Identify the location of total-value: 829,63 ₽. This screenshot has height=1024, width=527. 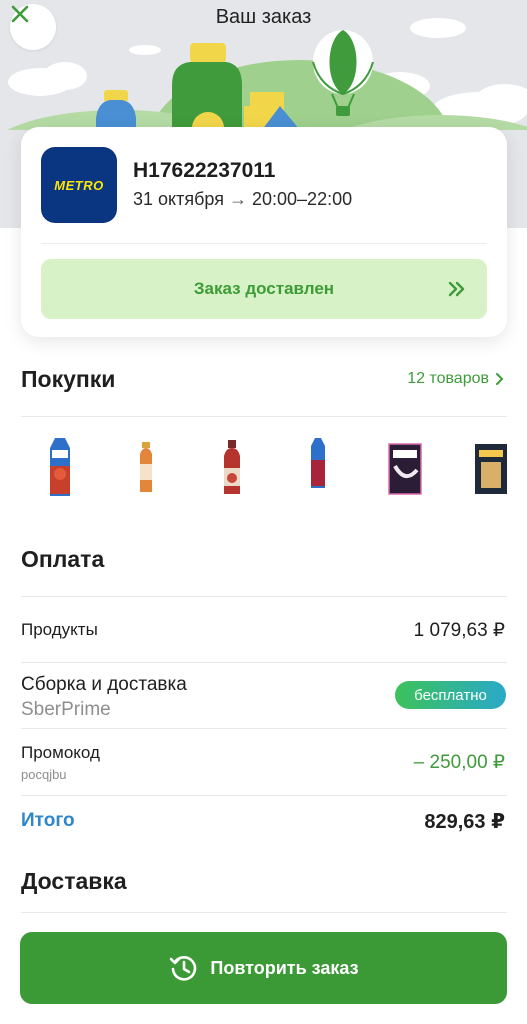
(464, 822).